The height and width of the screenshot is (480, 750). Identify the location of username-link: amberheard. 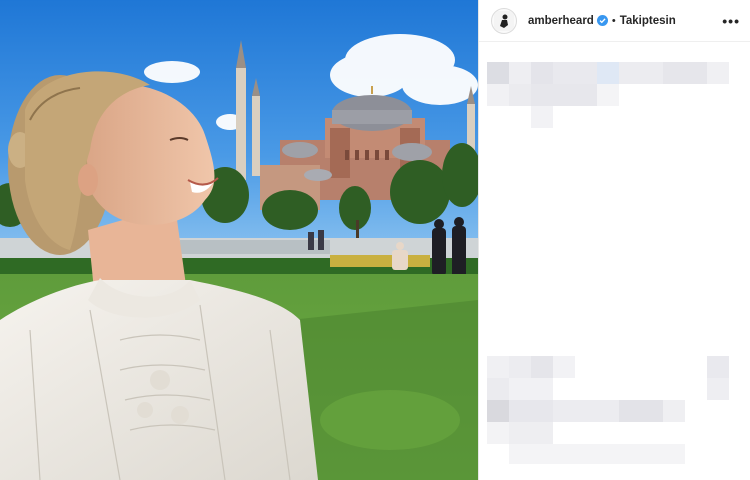
(561, 21).